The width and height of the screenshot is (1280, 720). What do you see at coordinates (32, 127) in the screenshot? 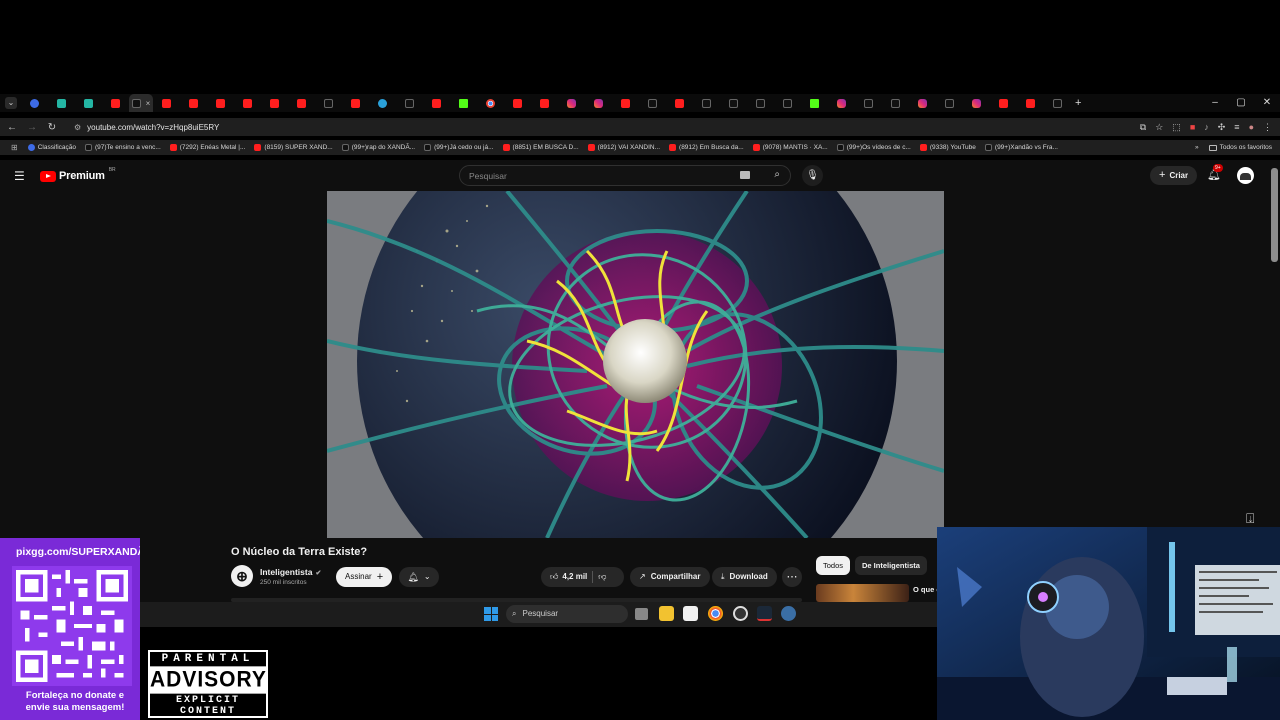
I see `forward-icon: →` at bounding box center [32, 127].